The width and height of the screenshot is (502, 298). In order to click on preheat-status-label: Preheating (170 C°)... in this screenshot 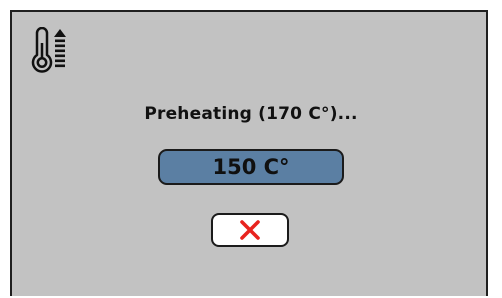, I will do `click(251, 114)`.